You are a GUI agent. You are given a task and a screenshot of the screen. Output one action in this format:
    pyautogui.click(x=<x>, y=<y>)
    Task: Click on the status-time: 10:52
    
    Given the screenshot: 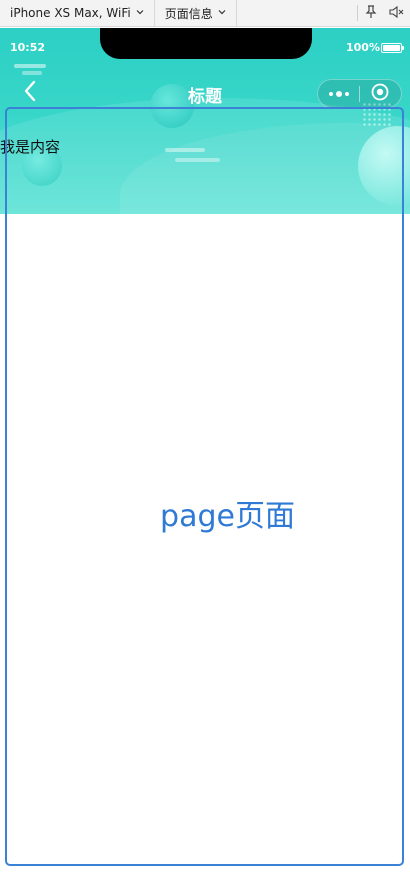 What is the action you would take?
    pyautogui.click(x=28, y=47)
    